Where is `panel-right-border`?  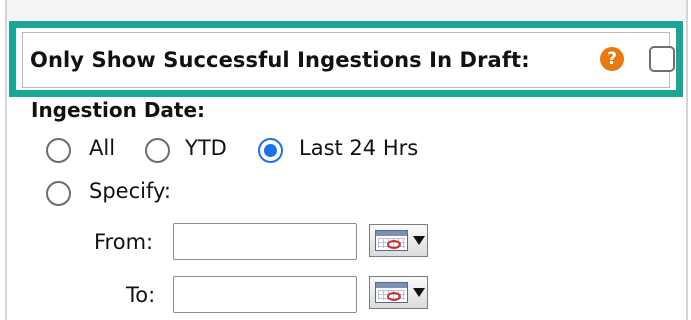 panel-right-border is located at coordinates (687, 160).